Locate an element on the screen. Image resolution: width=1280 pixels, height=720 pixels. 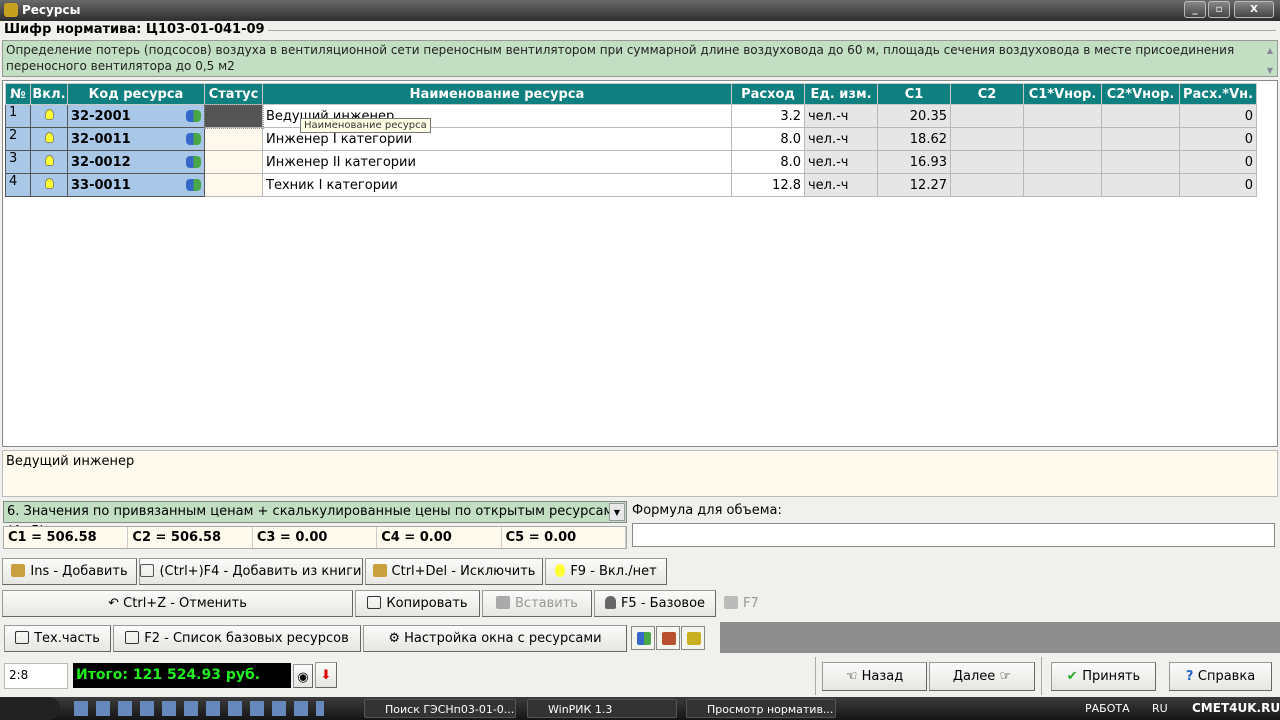
f7-button: F7 is located at coordinates (741, 603).